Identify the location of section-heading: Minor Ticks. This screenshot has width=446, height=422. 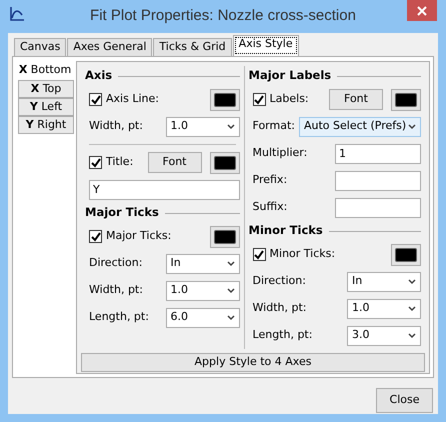
(285, 231).